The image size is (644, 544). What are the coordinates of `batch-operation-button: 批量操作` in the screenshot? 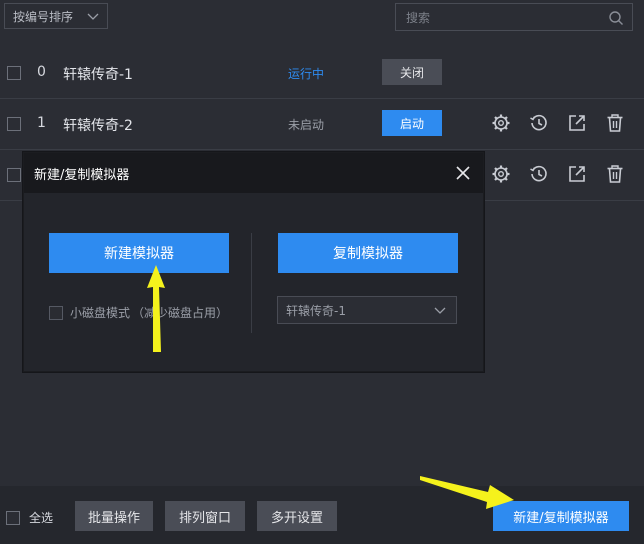 It's located at (114, 516).